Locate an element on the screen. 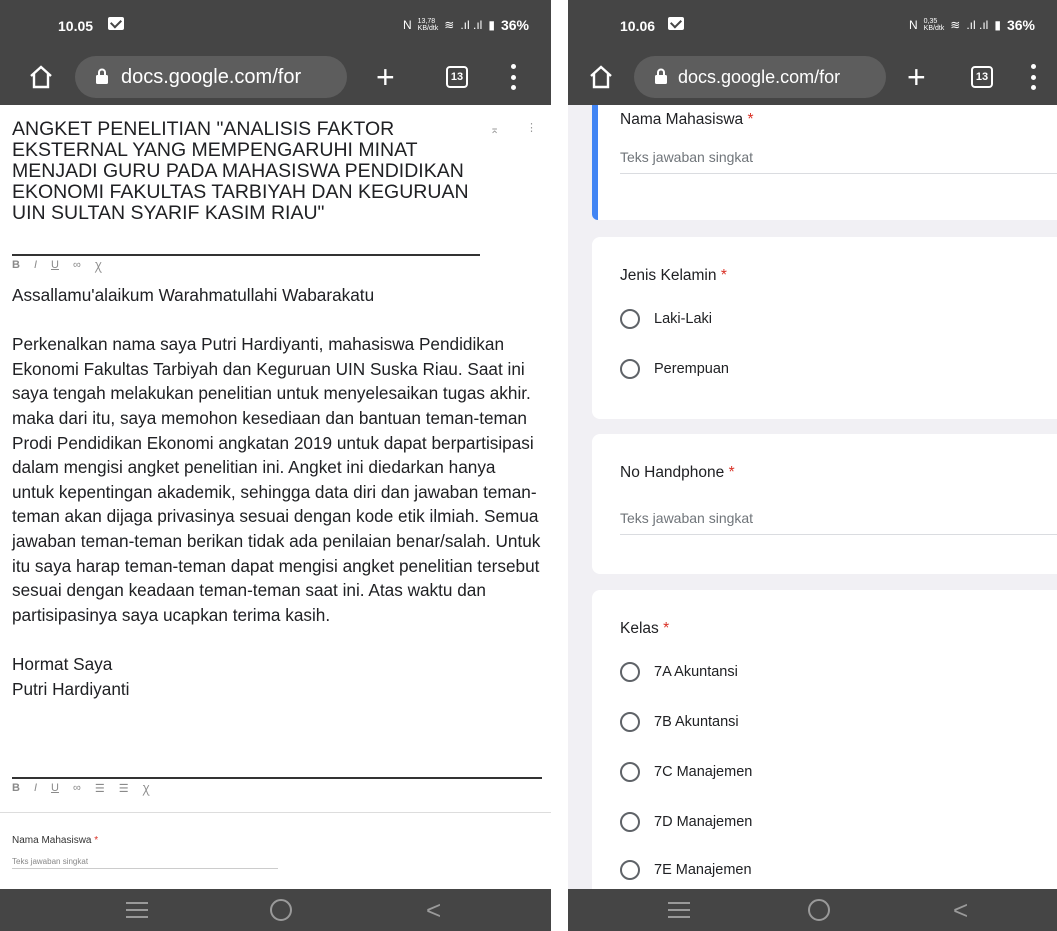 The image size is (1057, 931). question-card-no-handphone: No Handphone * Teks jawaban singkat is located at coordinates (824, 504).